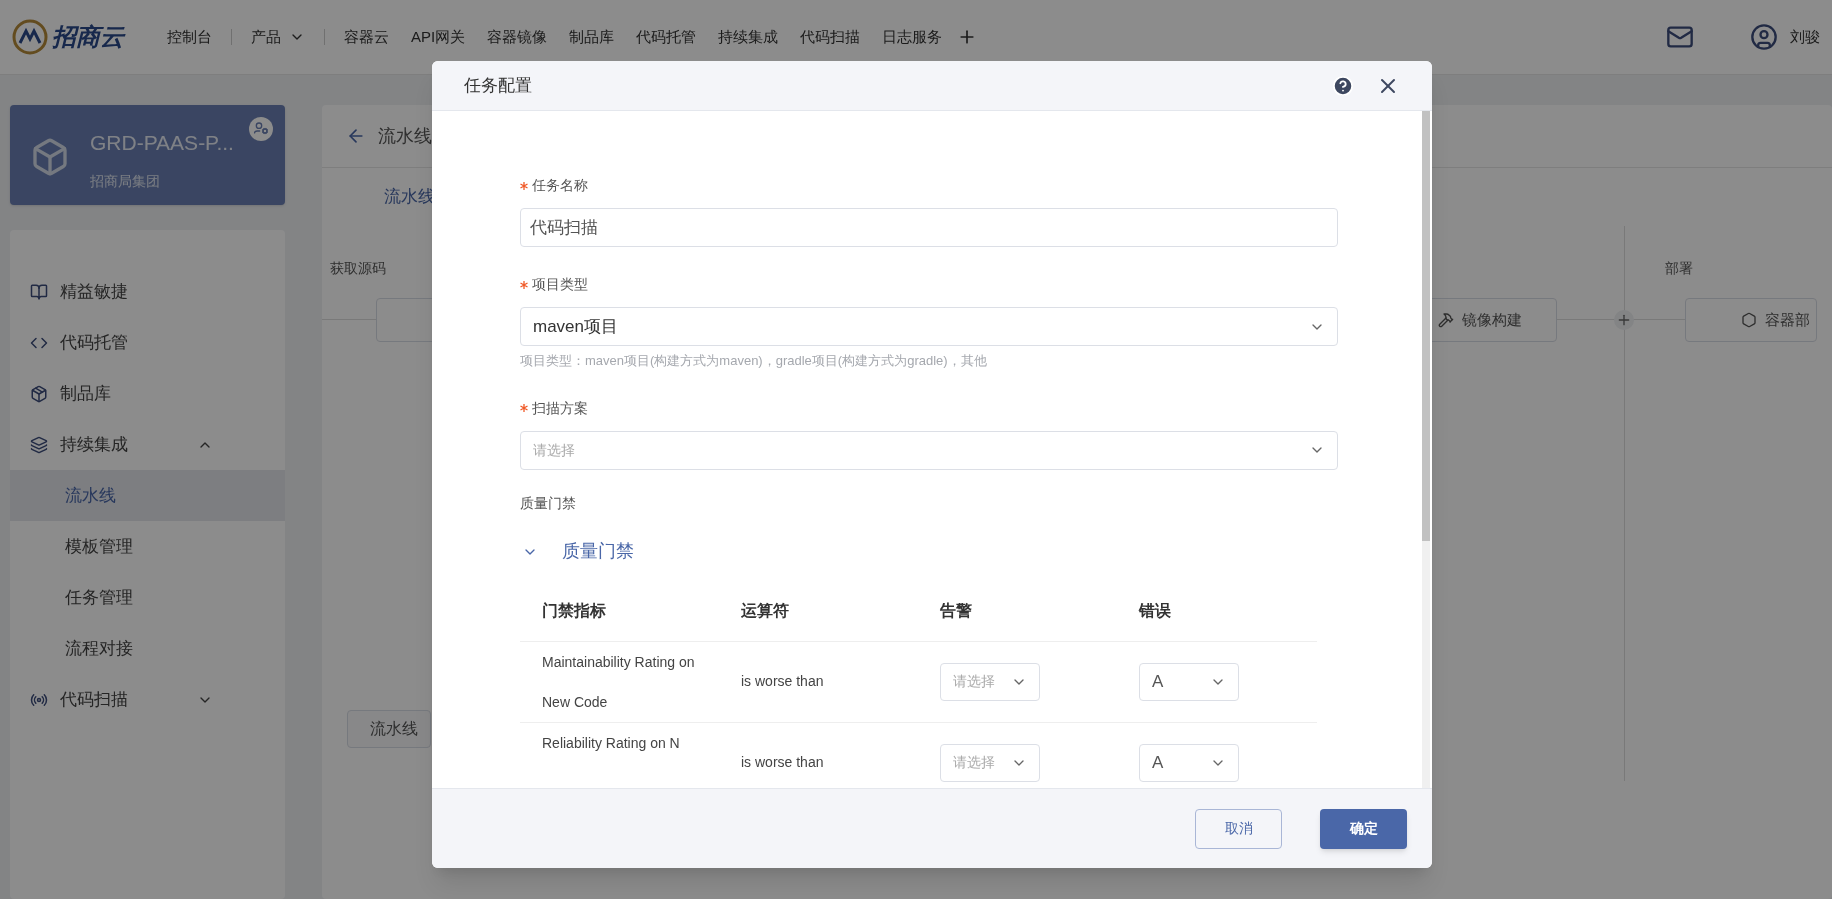 This screenshot has width=1832, height=899. I want to click on submenu-item: 流程对接, so click(147, 648).